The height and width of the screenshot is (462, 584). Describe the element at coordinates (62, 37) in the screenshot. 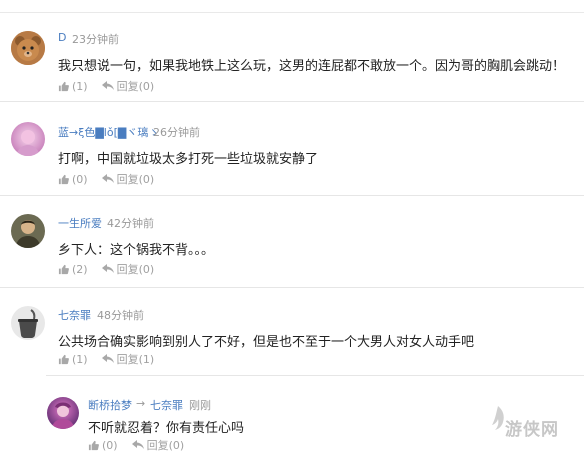

I see `username: D` at that location.